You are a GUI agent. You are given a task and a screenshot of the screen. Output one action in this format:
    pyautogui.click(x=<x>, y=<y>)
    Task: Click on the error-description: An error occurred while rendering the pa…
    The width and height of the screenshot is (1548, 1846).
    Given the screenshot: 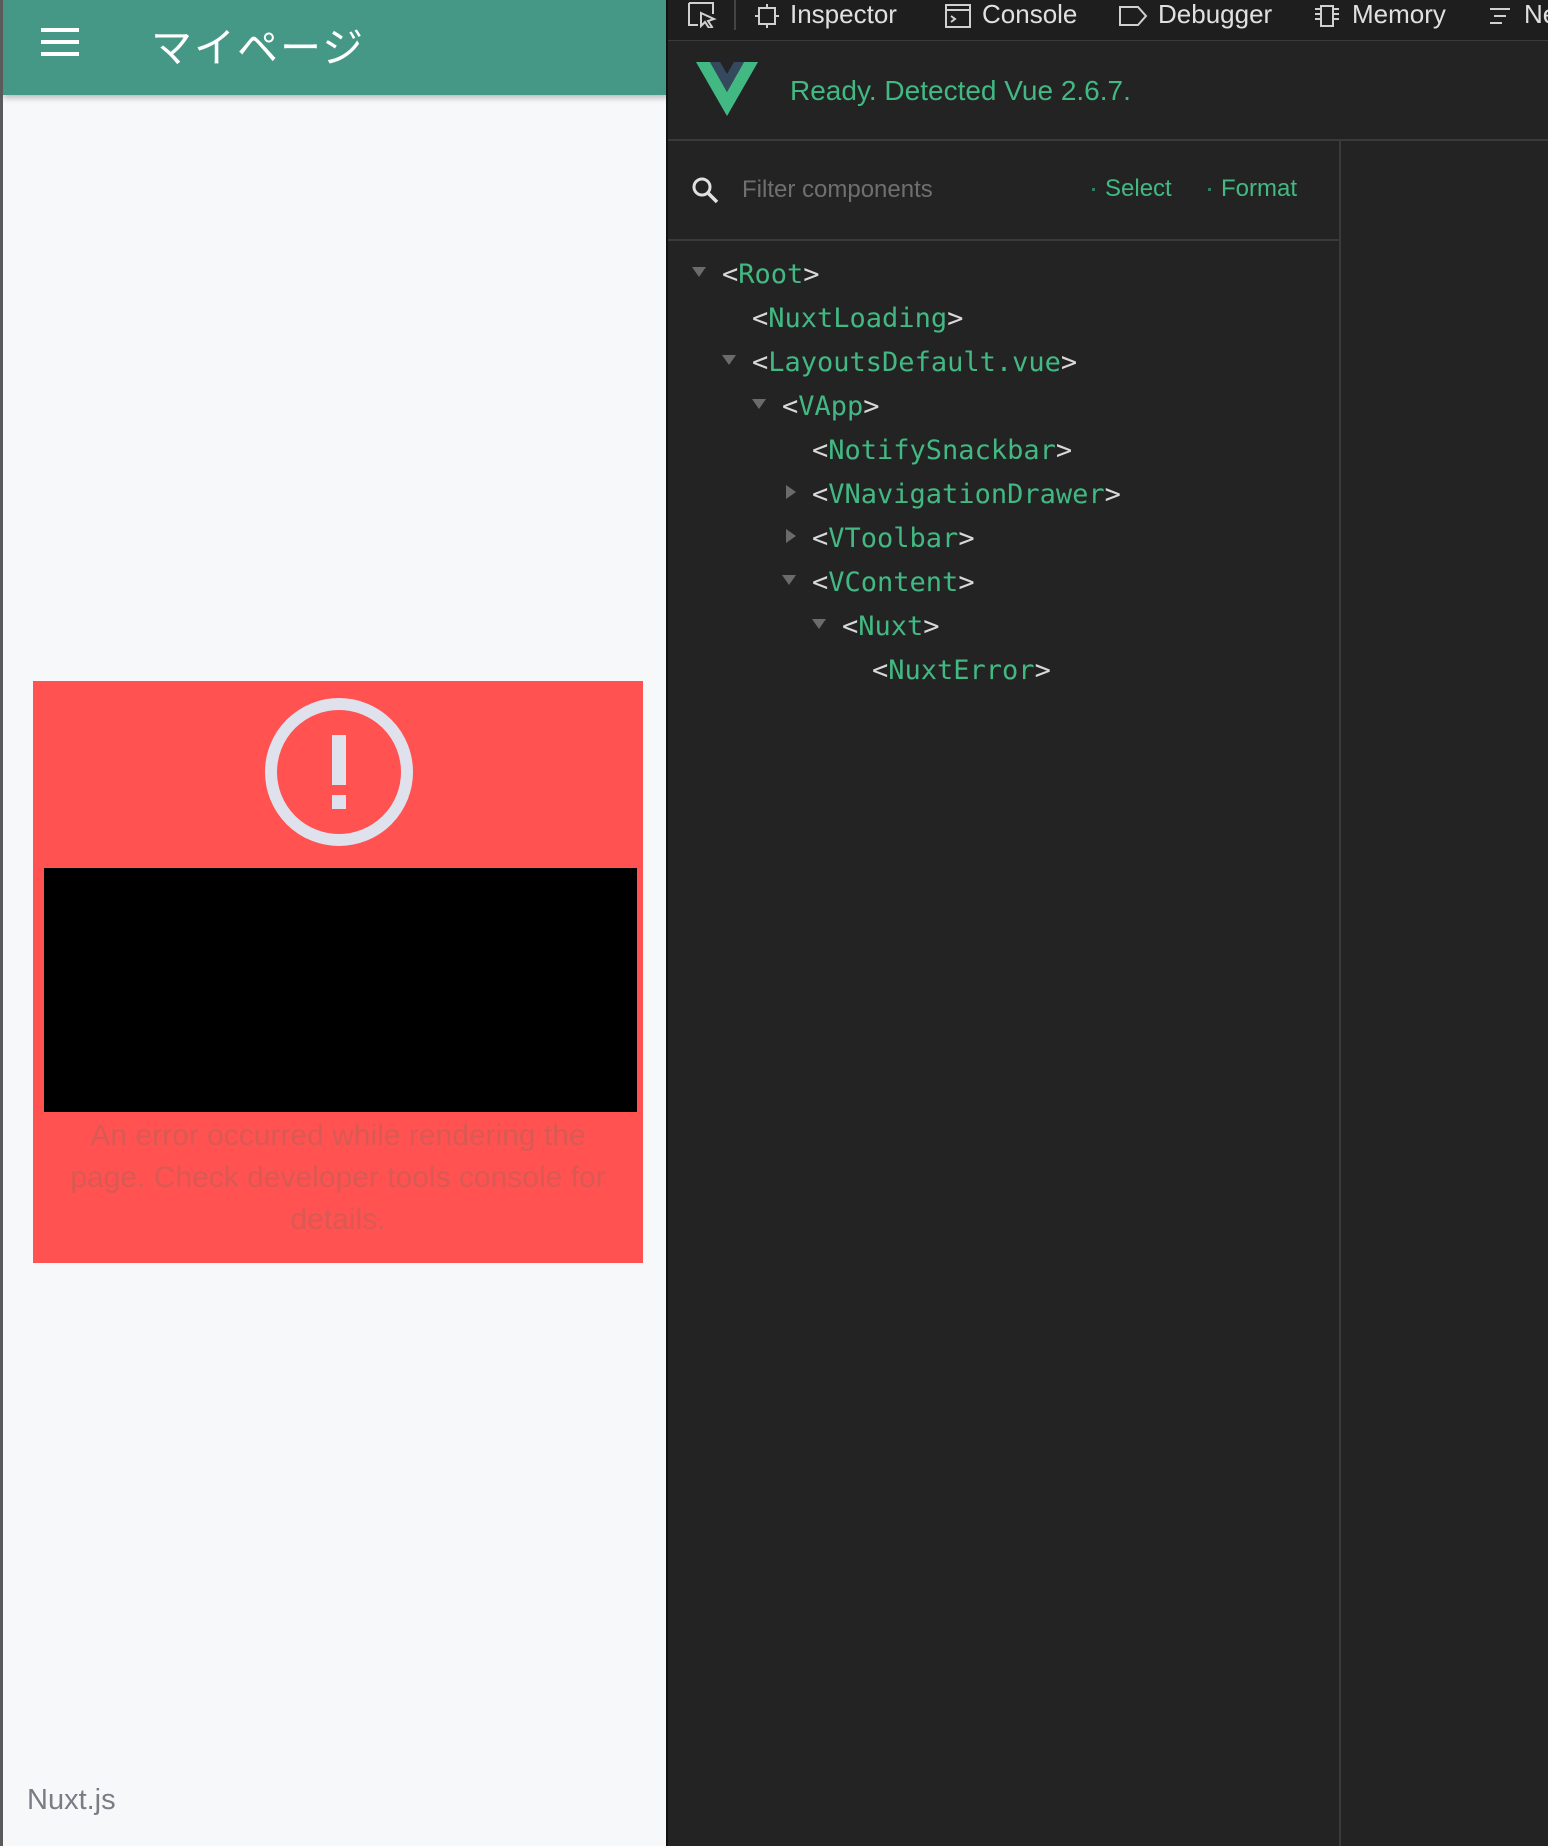 What is the action you would take?
    pyautogui.click(x=338, y=1177)
    